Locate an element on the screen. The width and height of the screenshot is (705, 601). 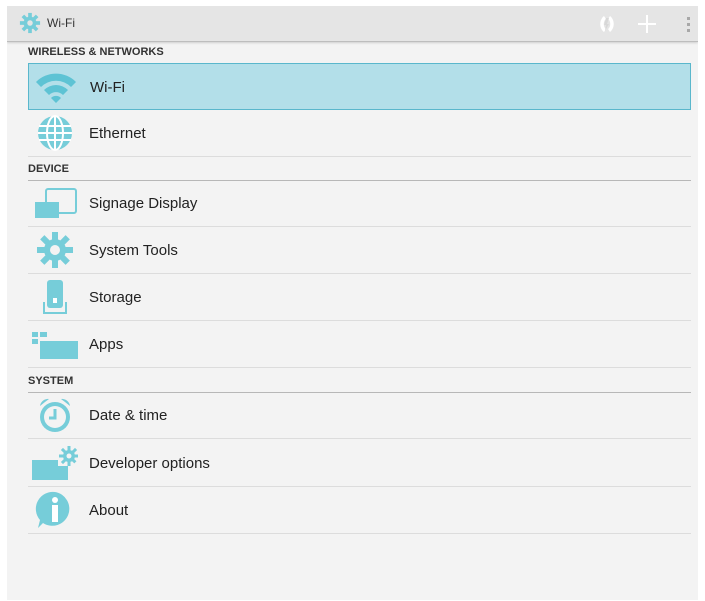
wps-icon is located at coordinates (607, 24).